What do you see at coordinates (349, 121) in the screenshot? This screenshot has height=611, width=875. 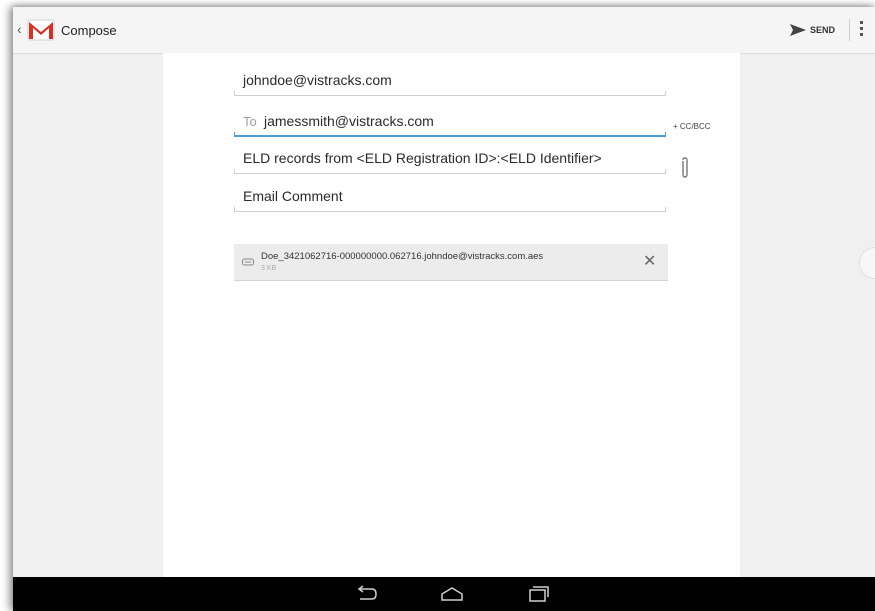 I see `to-value: jamessmith@vistracks.com` at bounding box center [349, 121].